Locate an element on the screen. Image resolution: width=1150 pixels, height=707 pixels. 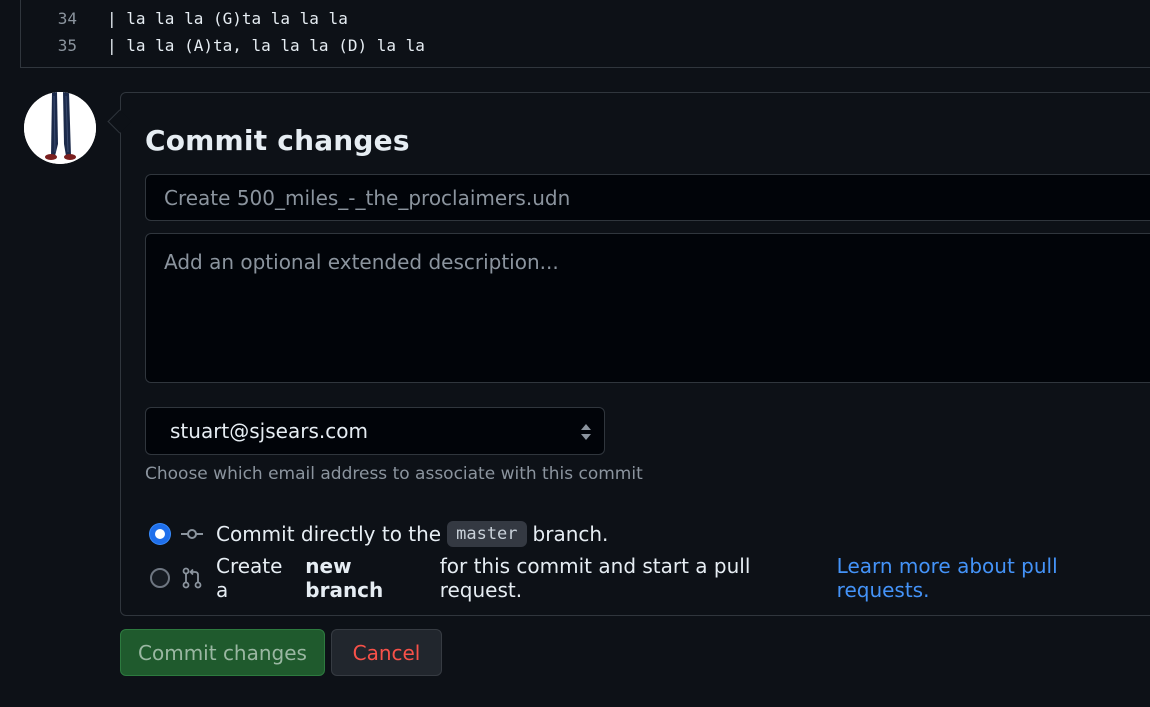
new-branch-prefix: Create a is located at coordinates (249, 578).